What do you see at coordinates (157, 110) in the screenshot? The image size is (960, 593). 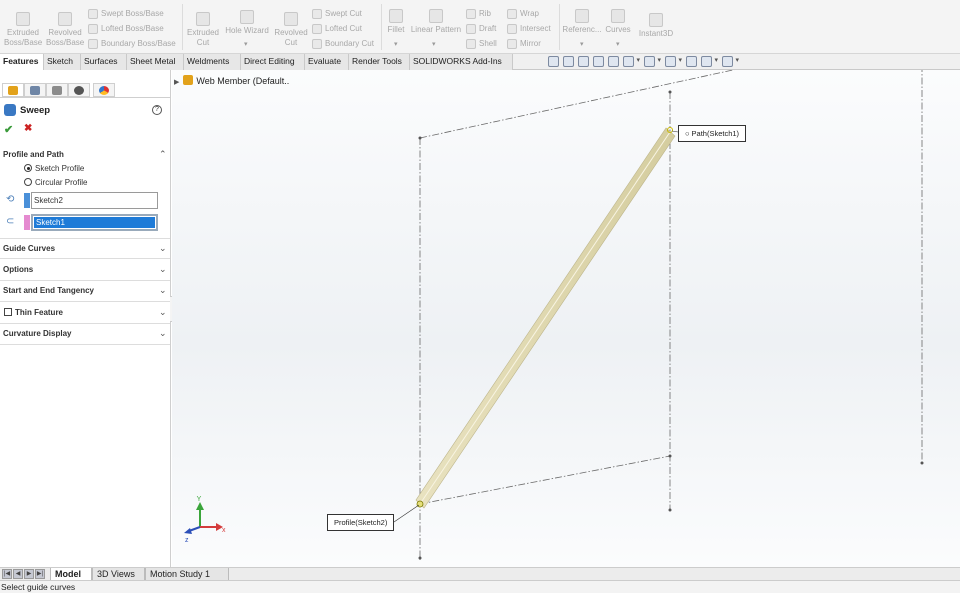 I see `help-icon: ?` at bounding box center [157, 110].